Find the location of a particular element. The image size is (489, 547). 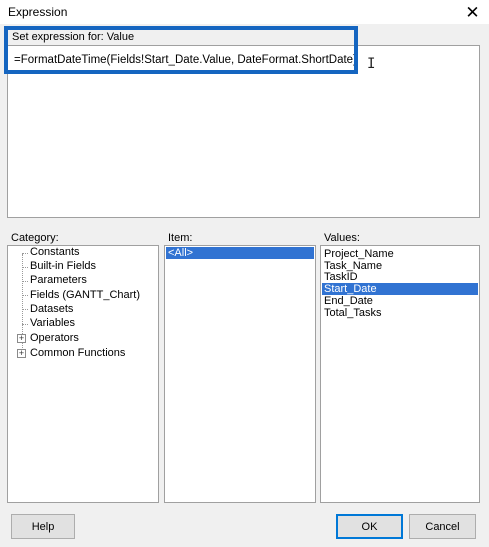

title-bar: Expression ✕ is located at coordinates (244, 12).